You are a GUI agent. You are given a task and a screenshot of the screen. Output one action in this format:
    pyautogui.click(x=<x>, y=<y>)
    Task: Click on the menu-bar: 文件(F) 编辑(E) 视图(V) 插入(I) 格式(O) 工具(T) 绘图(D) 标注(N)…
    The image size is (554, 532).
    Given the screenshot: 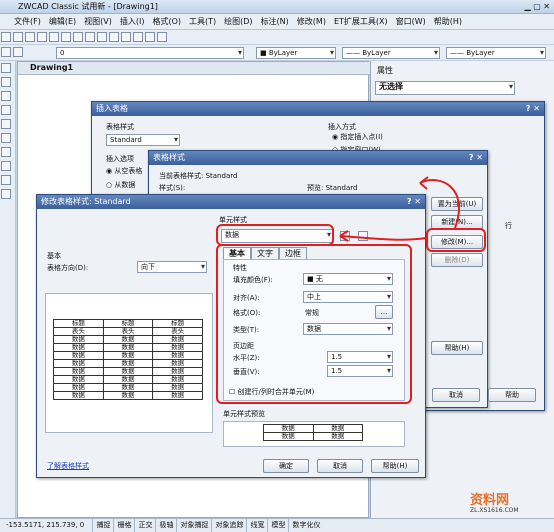 What is the action you would take?
    pyautogui.click(x=277, y=22)
    